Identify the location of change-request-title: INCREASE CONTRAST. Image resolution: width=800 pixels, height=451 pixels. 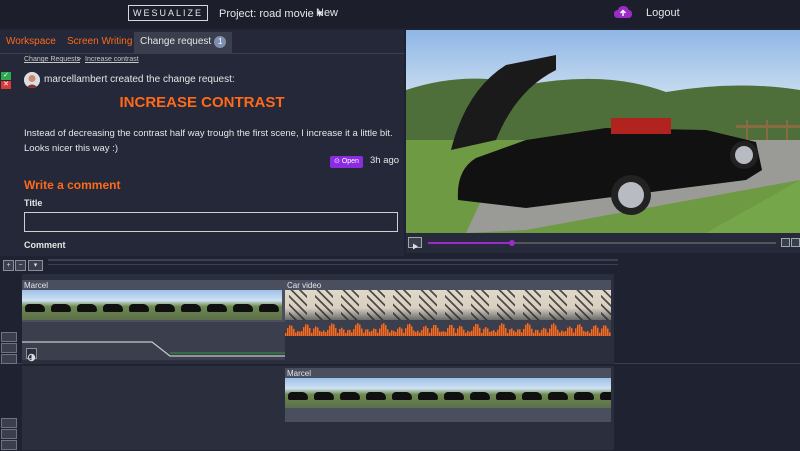
(202, 102).